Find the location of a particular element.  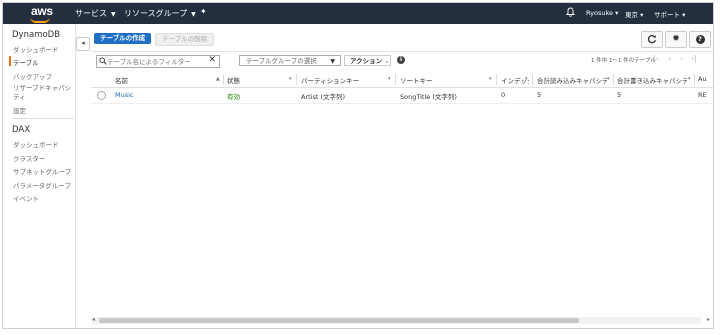

actions-dropdown: アクション ⌄ is located at coordinates (367, 60).